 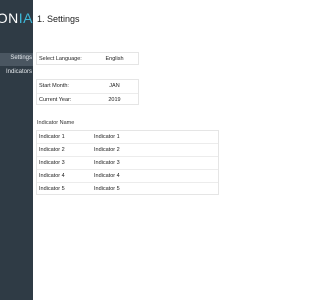 I want to click on indicator-name-input: Indicator 2, so click(x=107, y=150).